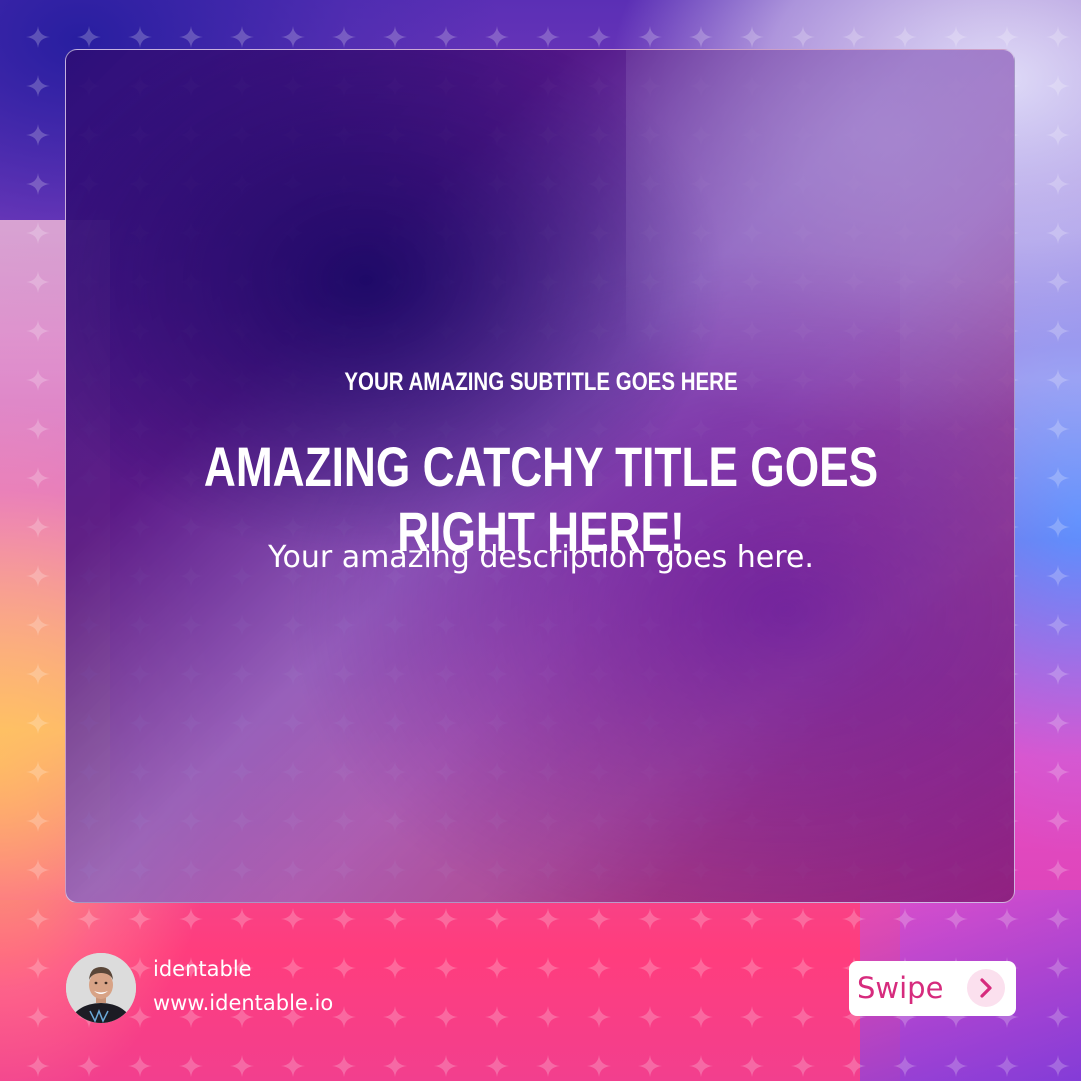 The width and height of the screenshot is (1081, 1081). I want to click on swipe-button: Swipe, so click(932, 988).